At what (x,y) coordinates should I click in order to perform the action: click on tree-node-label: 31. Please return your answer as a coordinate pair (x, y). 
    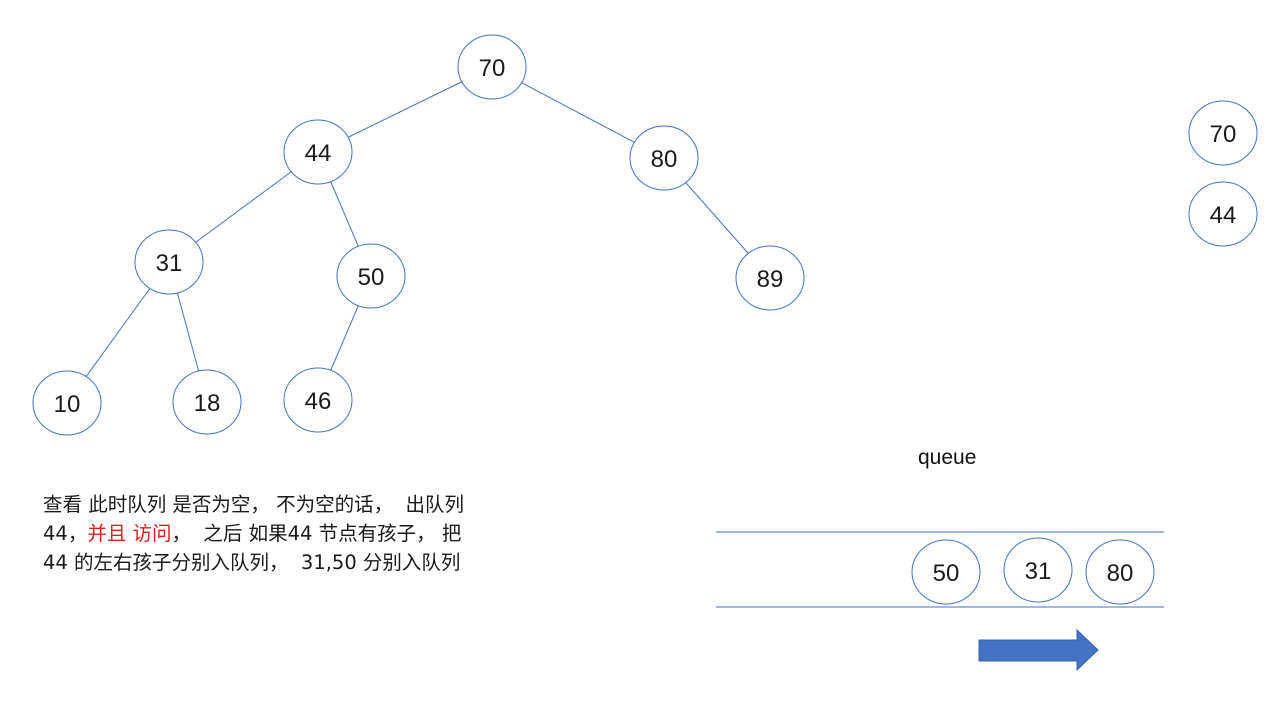
    Looking at the image, I should click on (169, 263).